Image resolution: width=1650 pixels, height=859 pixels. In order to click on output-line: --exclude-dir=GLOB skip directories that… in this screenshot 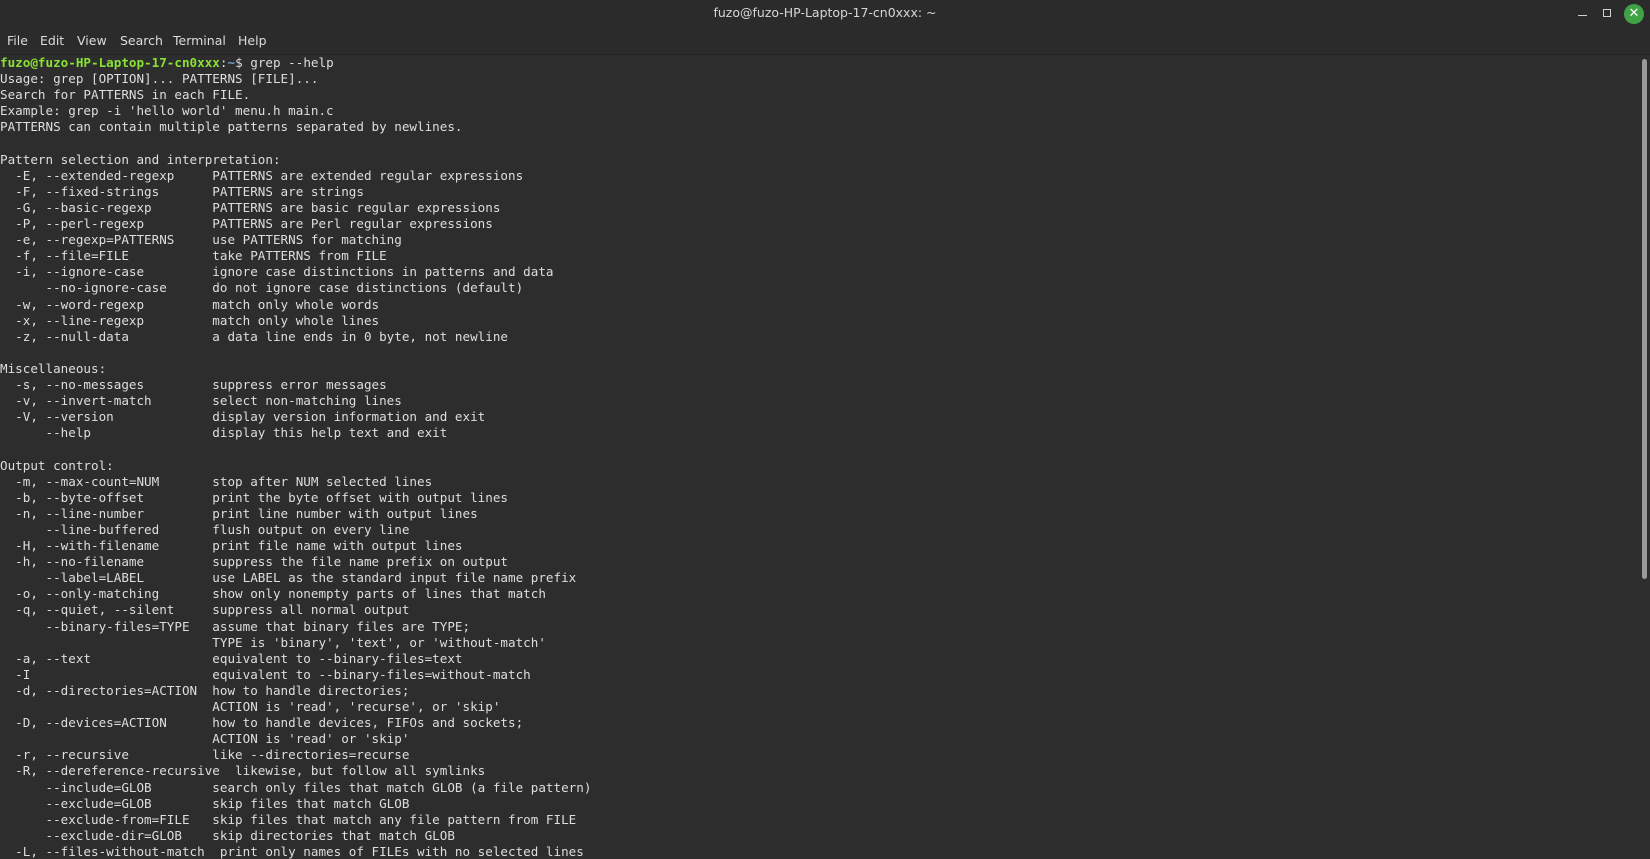, I will do `click(227, 835)`.